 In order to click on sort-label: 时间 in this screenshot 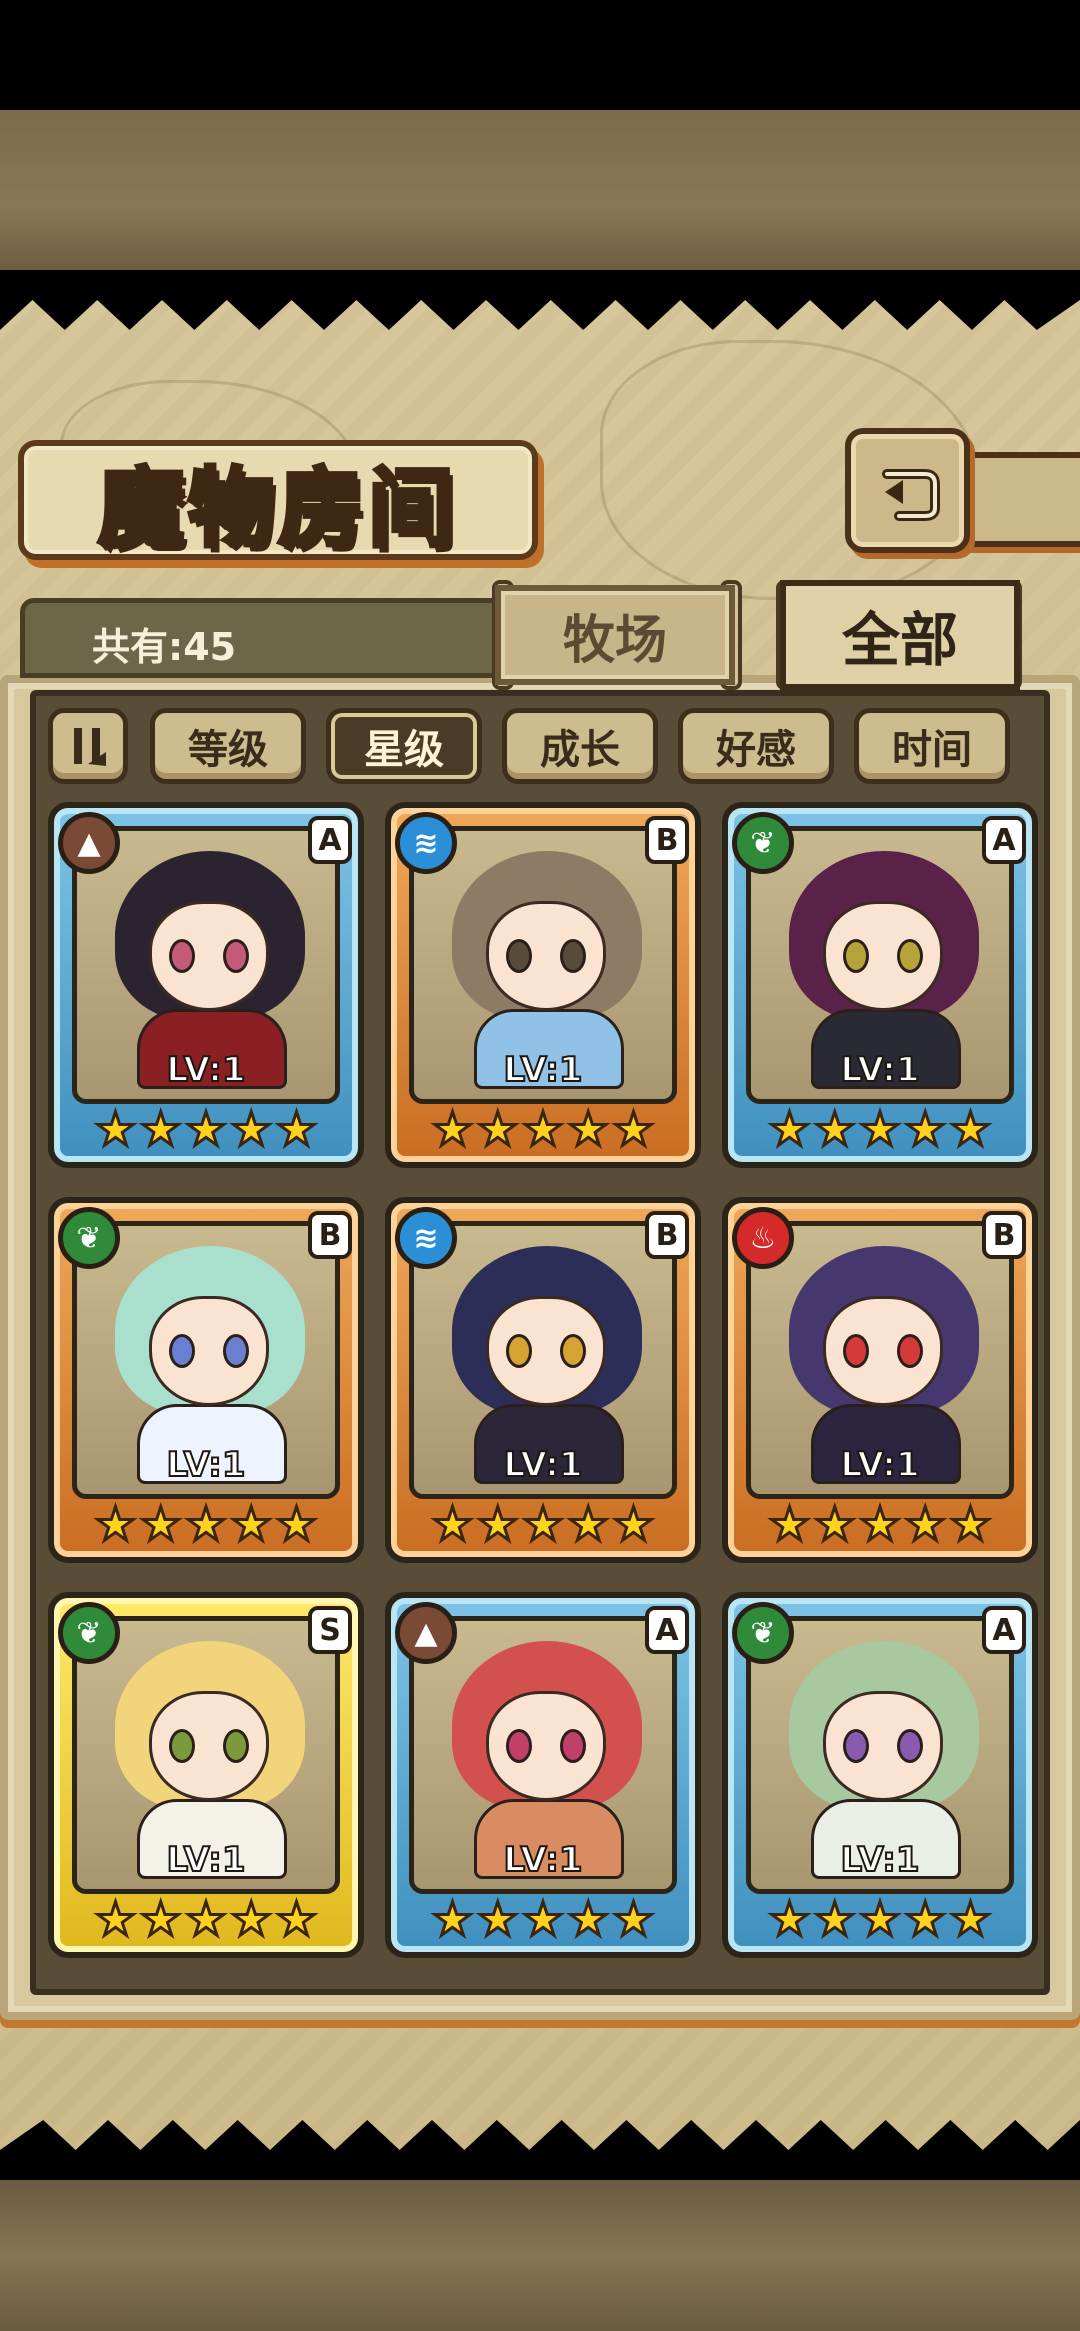, I will do `click(932, 750)`.